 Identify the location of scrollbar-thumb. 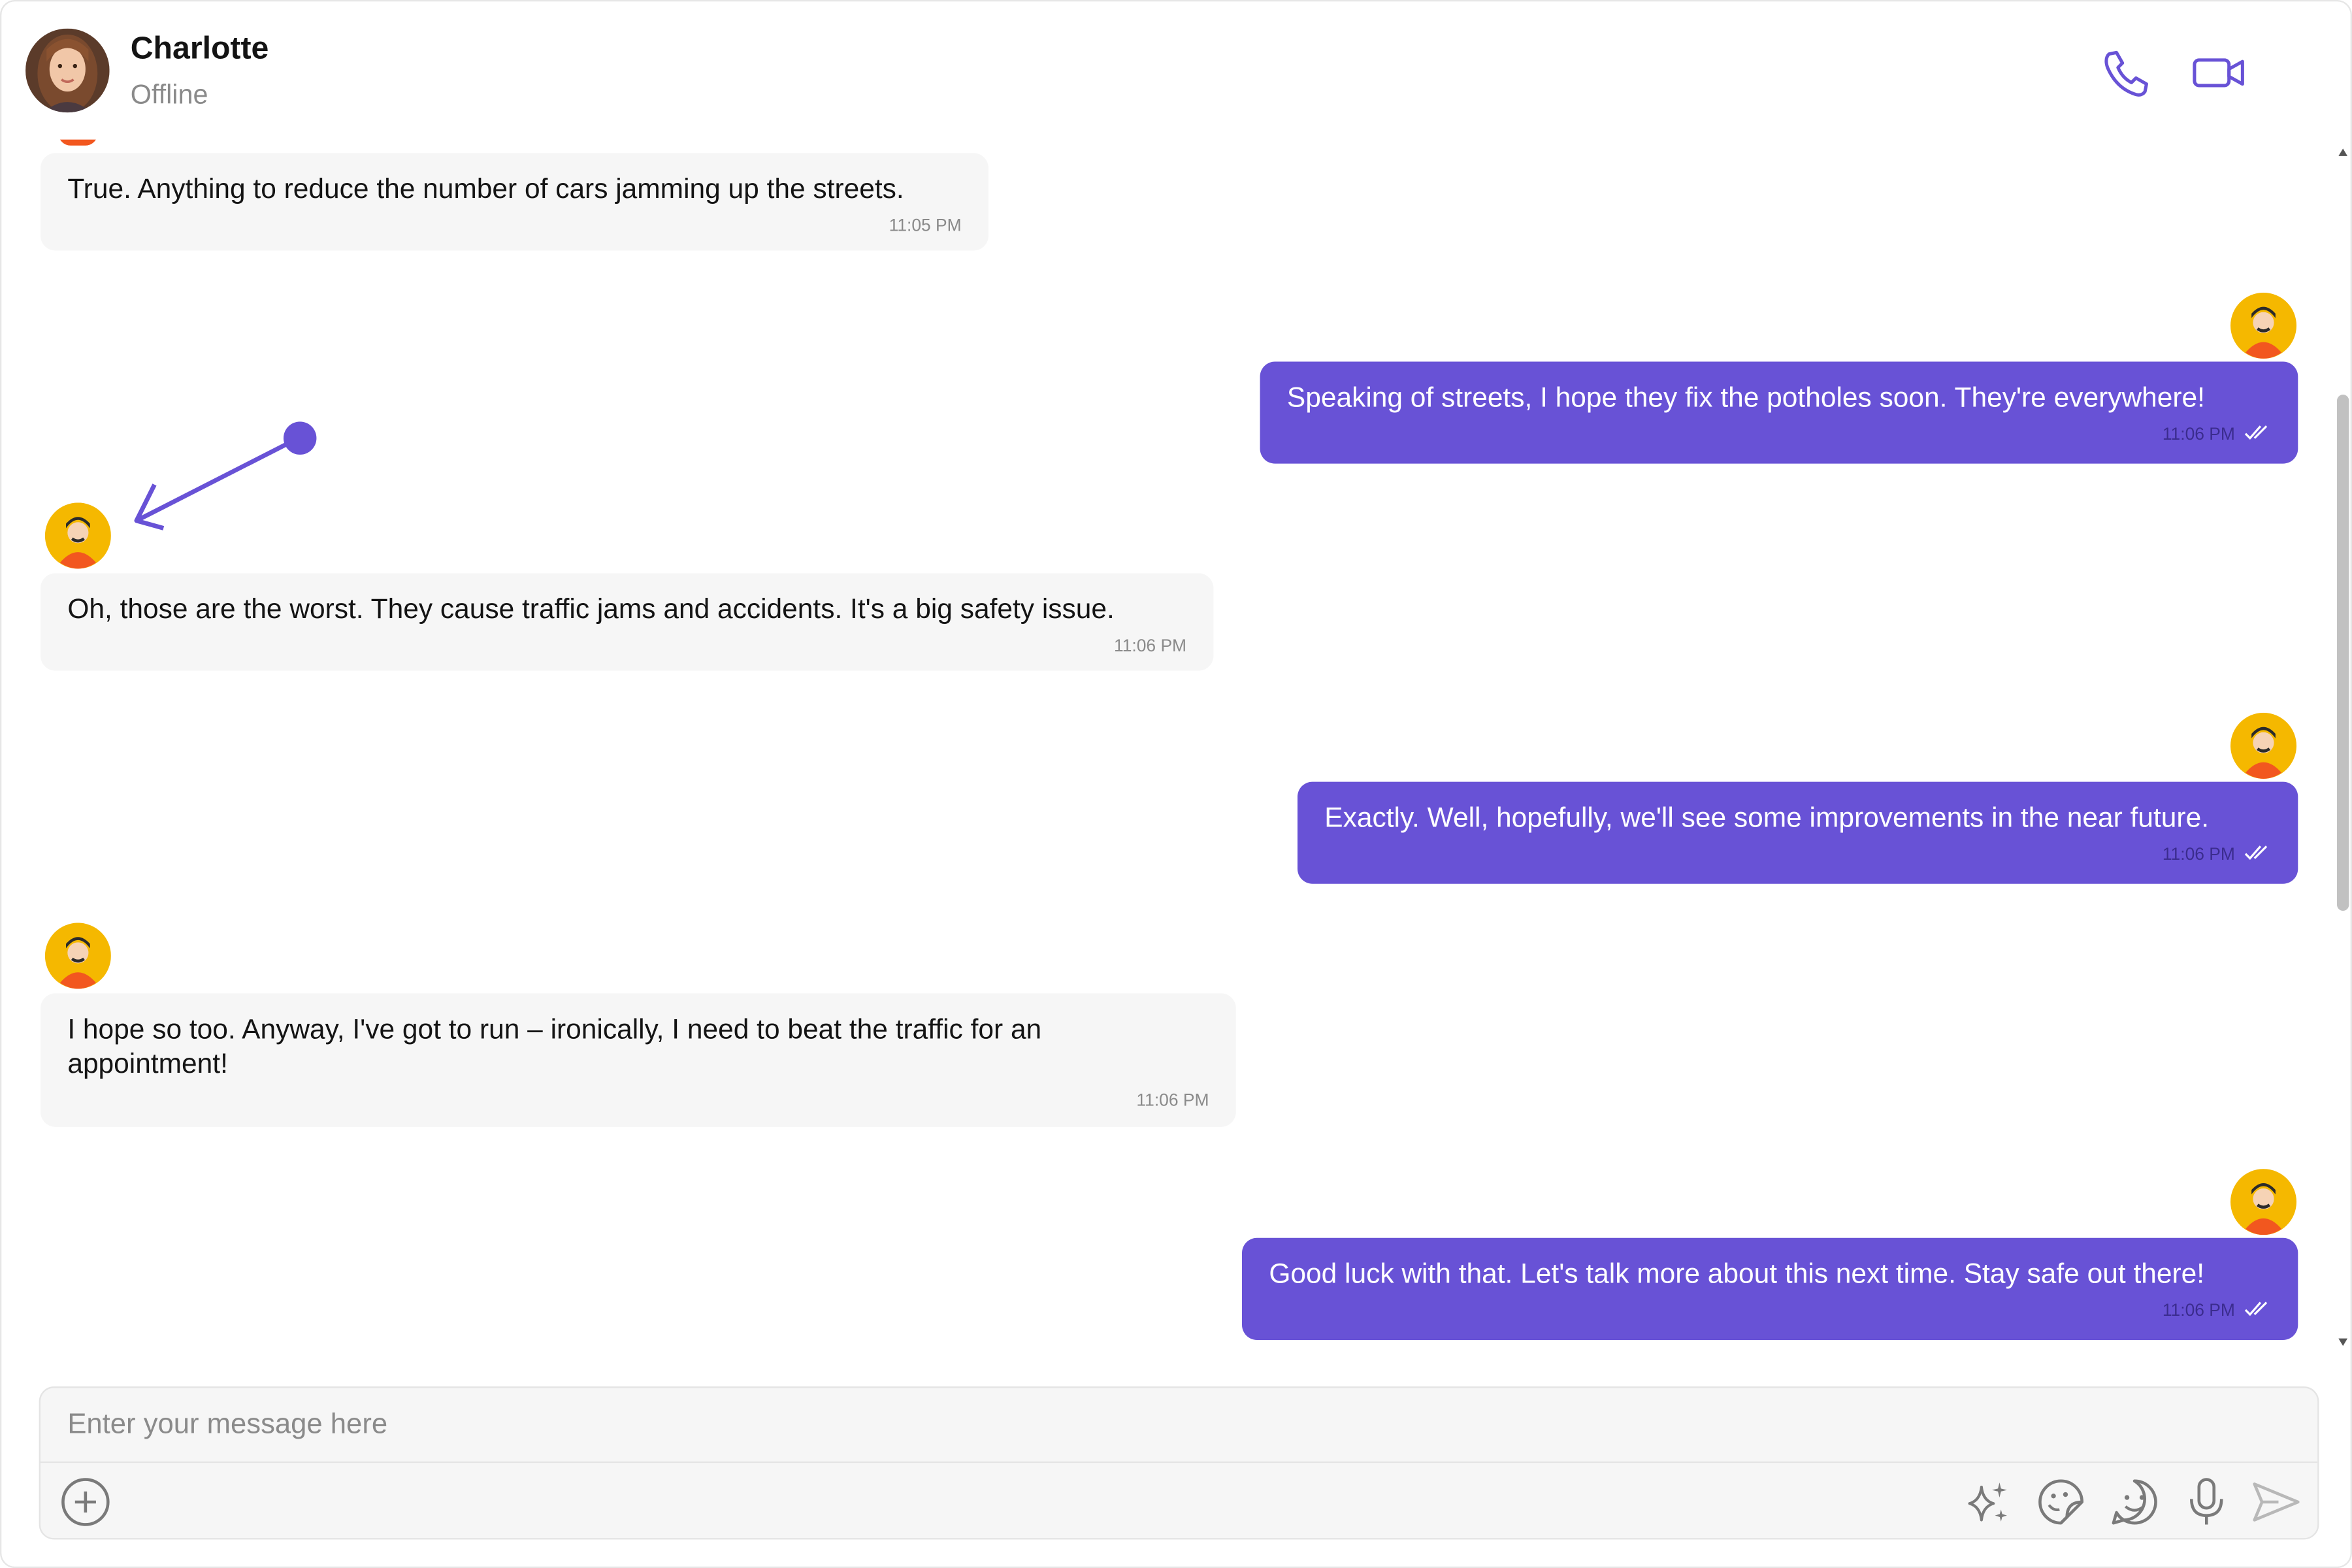
(2343, 653).